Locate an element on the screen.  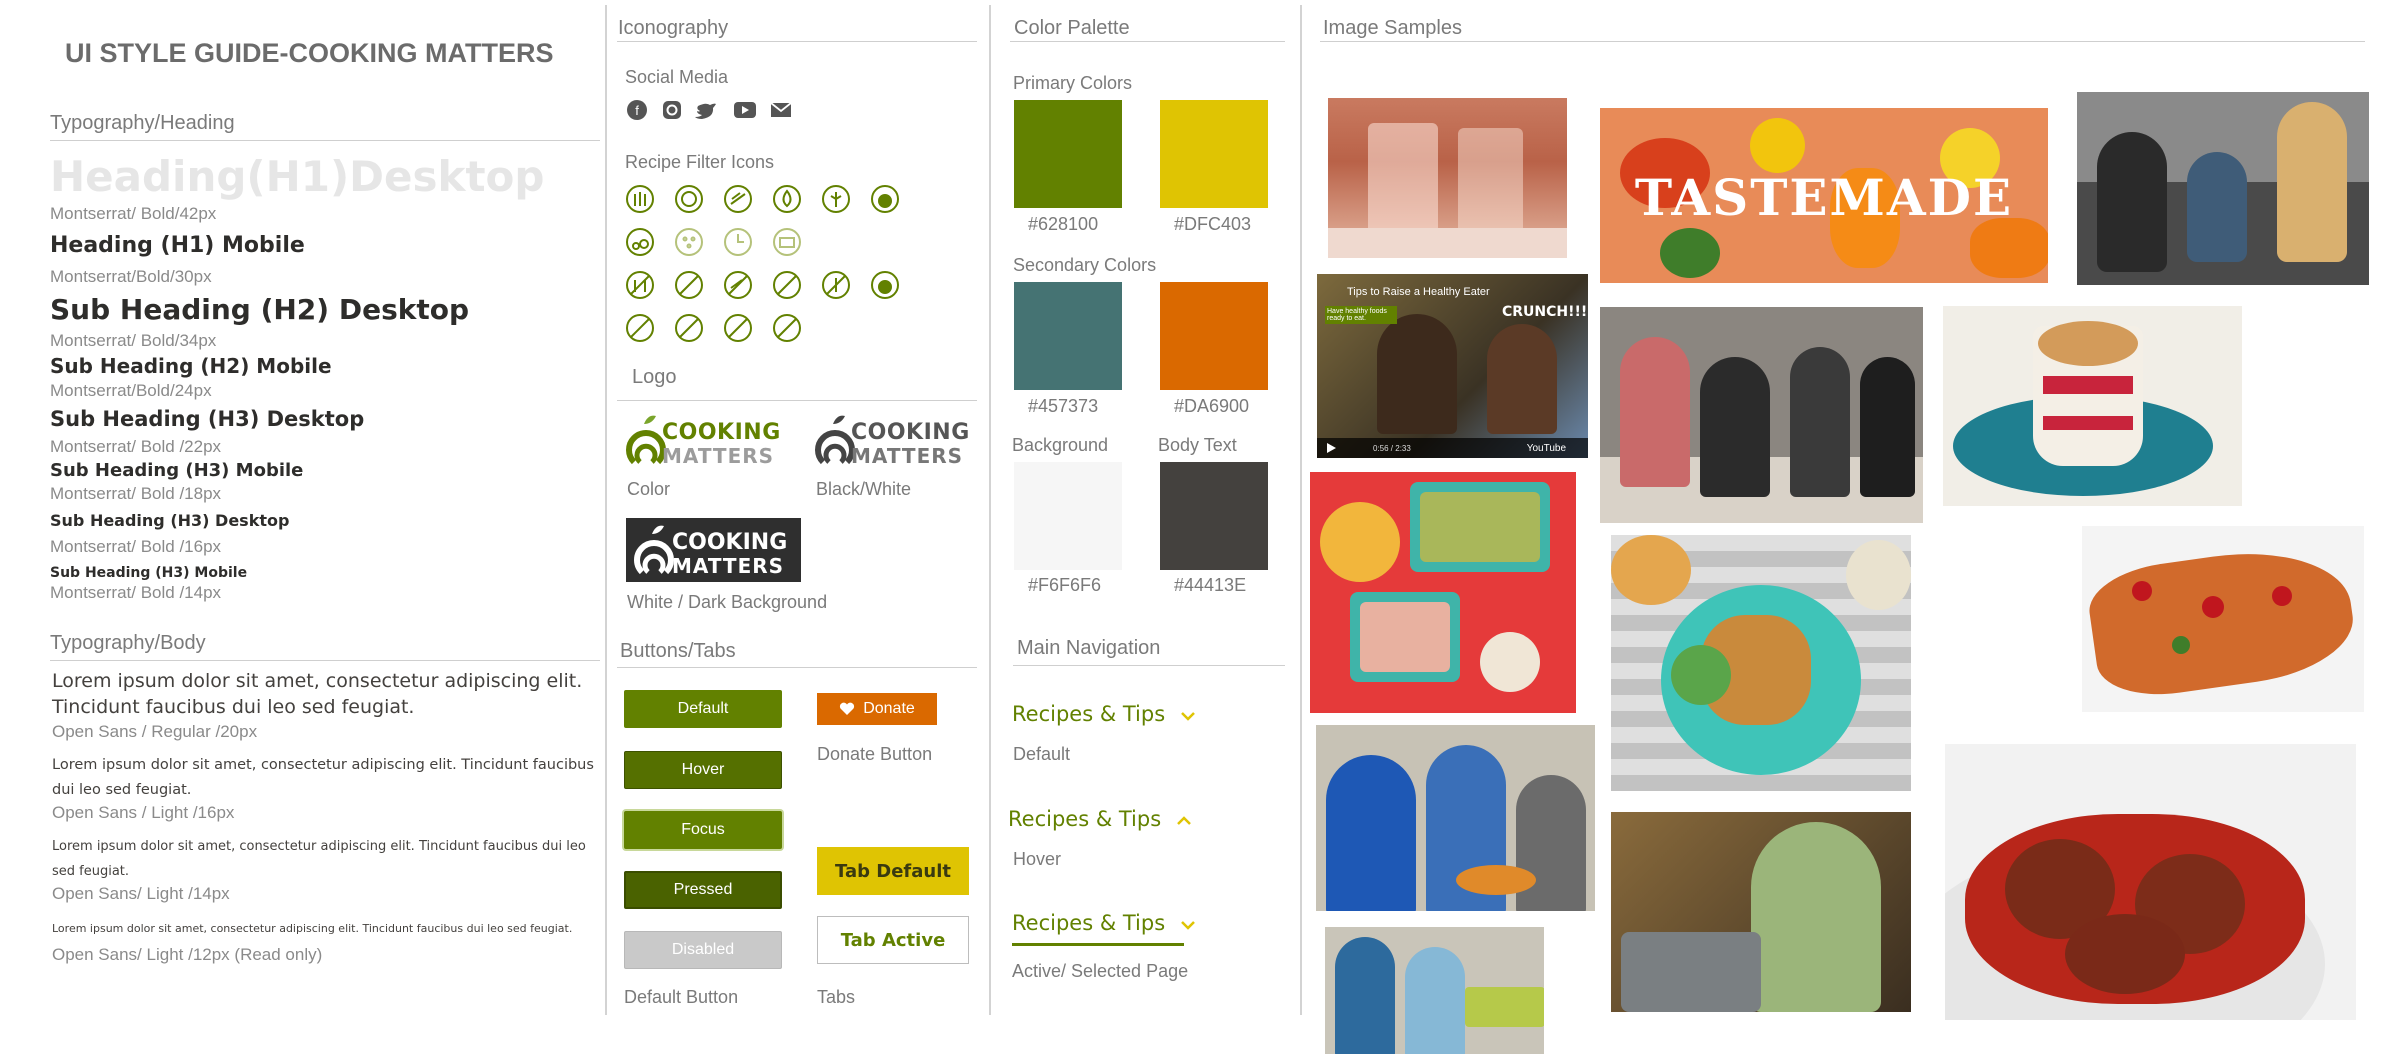
pot-filter-icon is located at coordinates (787, 242).